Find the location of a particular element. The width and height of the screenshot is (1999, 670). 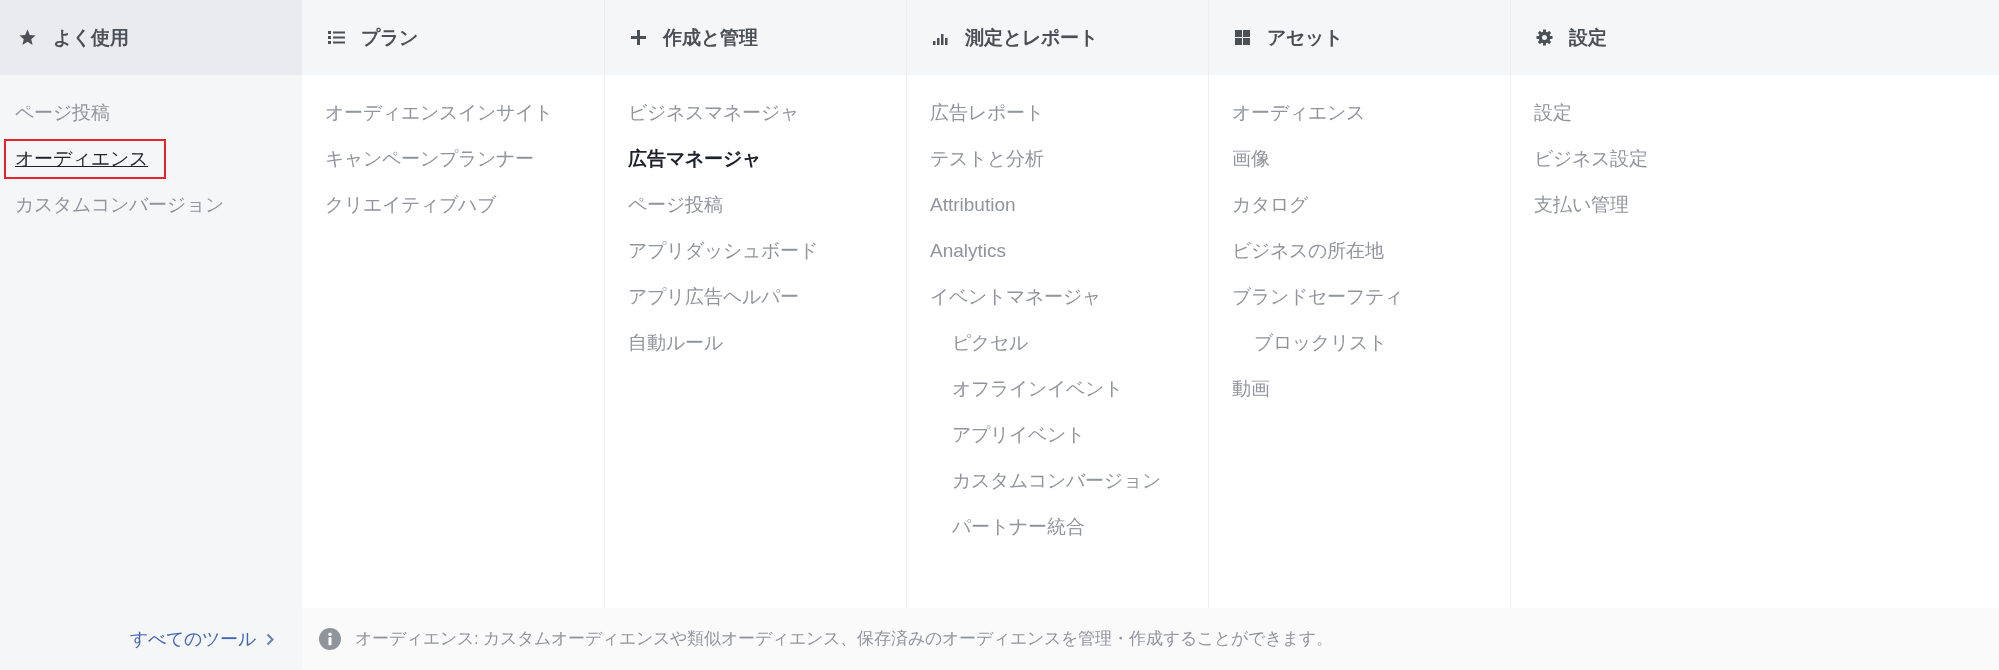

menu-item: クリエイティブハブ is located at coordinates (414, 205).